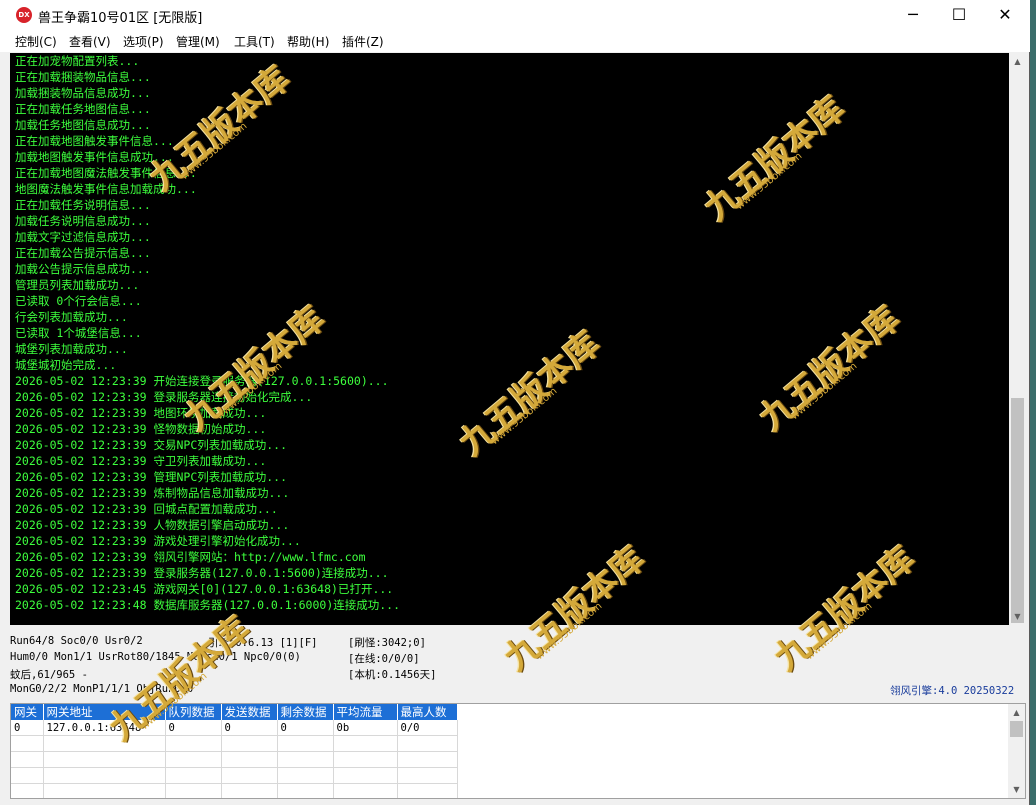 This screenshot has width=1036, height=805. What do you see at coordinates (24, 15) in the screenshot?
I see `app-icon: DX` at bounding box center [24, 15].